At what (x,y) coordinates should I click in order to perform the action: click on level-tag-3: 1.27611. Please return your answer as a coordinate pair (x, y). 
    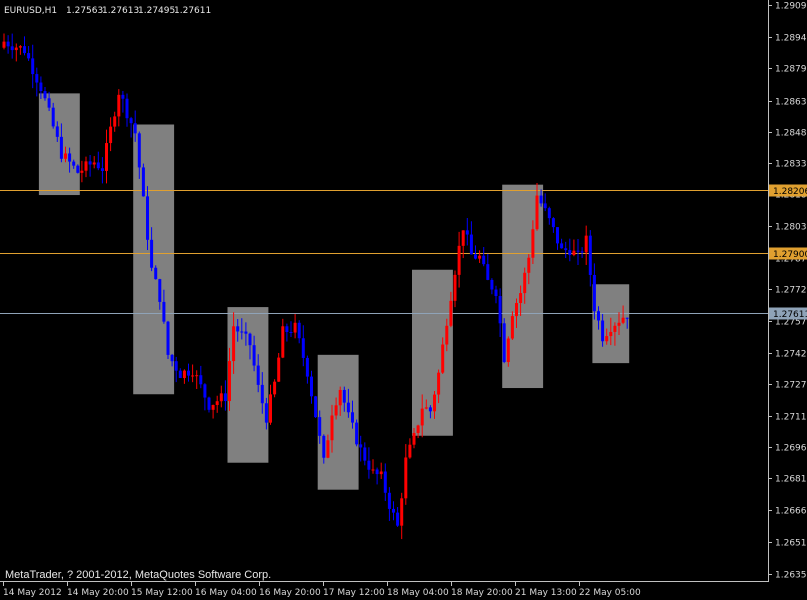
    Looking at the image, I should click on (788, 313).